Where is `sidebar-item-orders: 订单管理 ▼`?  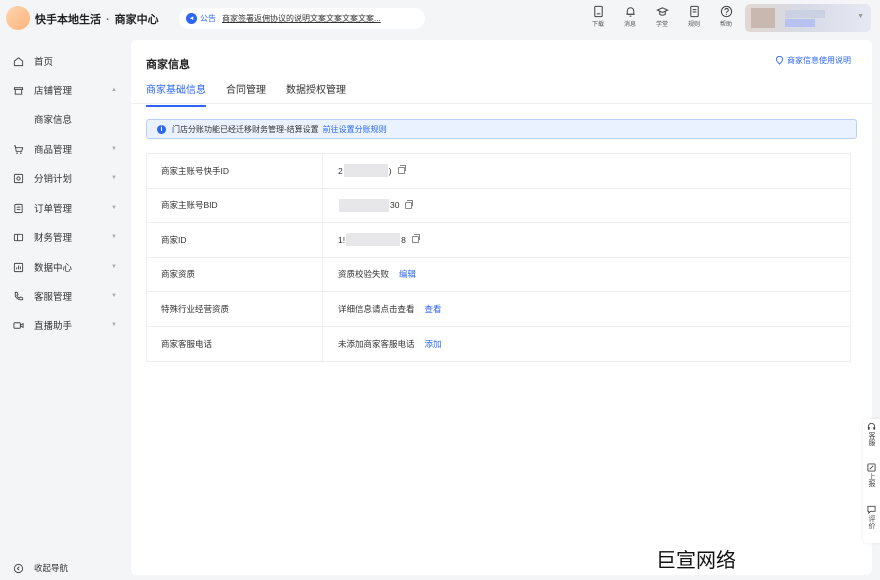 sidebar-item-orders: 订单管理 ▼ is located at coordinates (65, 208).